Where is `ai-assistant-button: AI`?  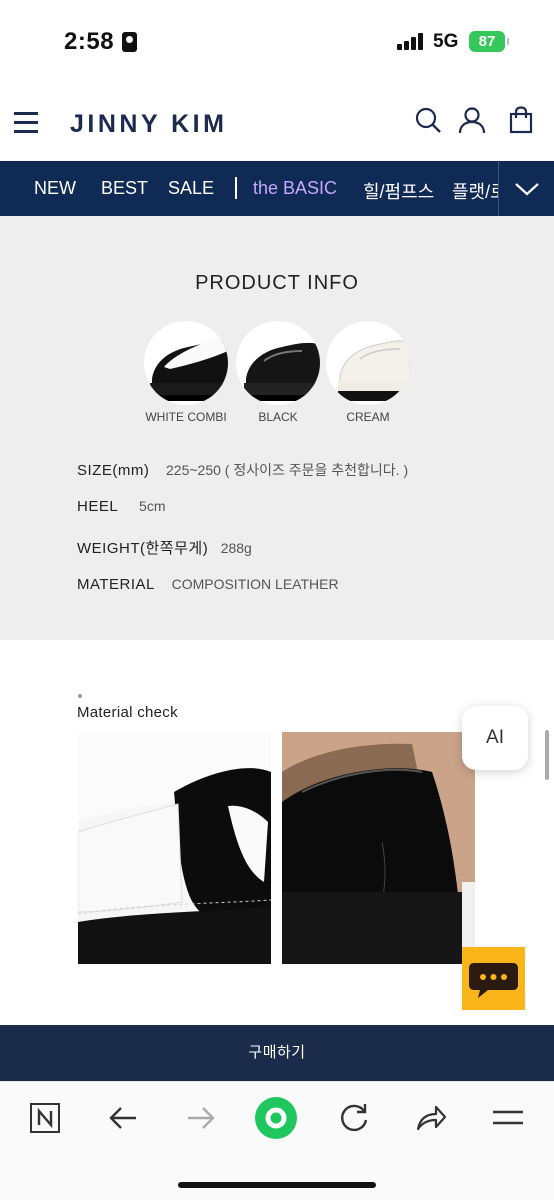
ai-assistant-button: AI is located at coordinates (495, 738).